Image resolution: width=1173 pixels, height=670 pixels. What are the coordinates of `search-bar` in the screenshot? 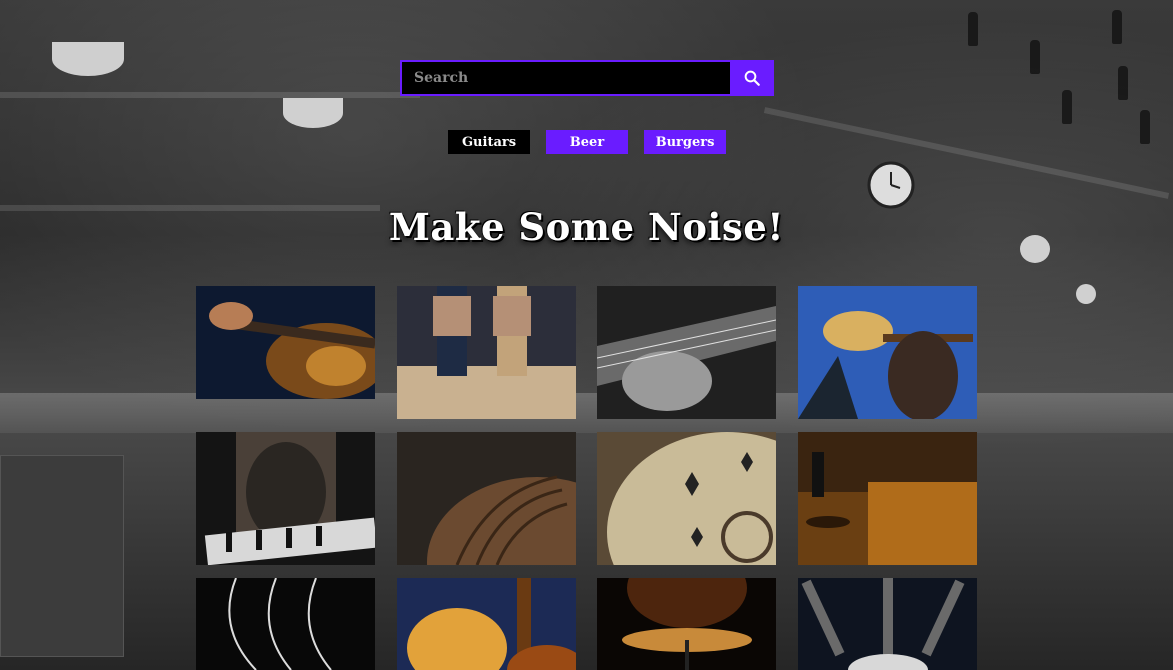 It's located at (587, 78).